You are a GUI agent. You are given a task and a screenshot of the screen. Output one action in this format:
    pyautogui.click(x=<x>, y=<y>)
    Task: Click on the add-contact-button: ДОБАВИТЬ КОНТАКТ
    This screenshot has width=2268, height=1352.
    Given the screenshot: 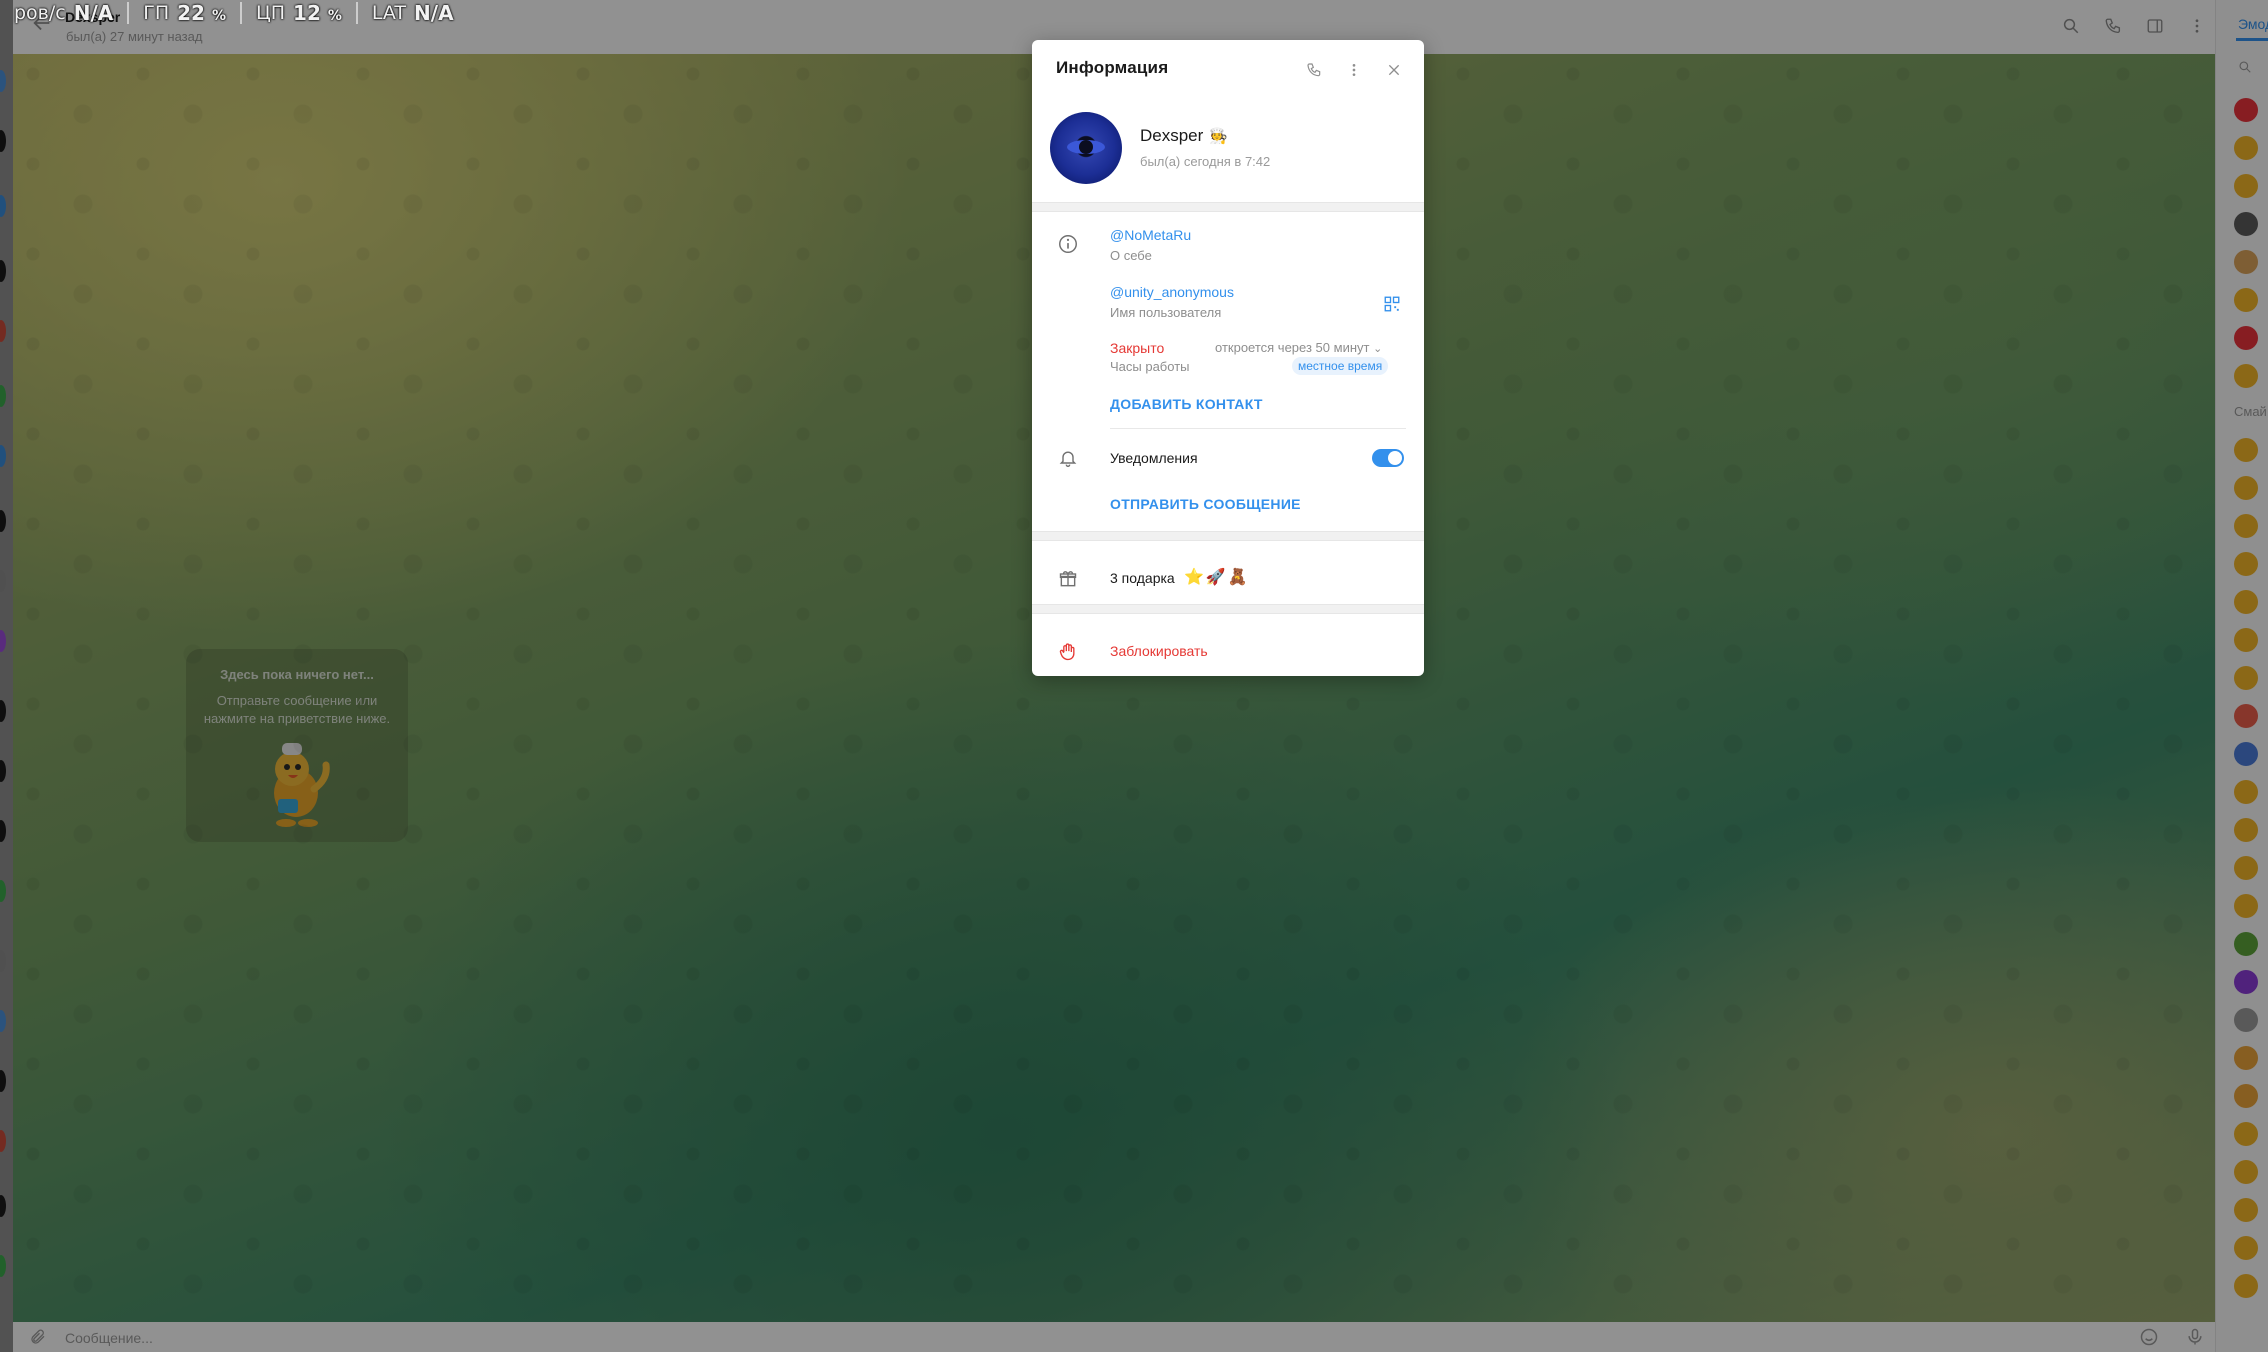 What is the action you would take?
    pyautogui.click(x=1186, y=404)
    